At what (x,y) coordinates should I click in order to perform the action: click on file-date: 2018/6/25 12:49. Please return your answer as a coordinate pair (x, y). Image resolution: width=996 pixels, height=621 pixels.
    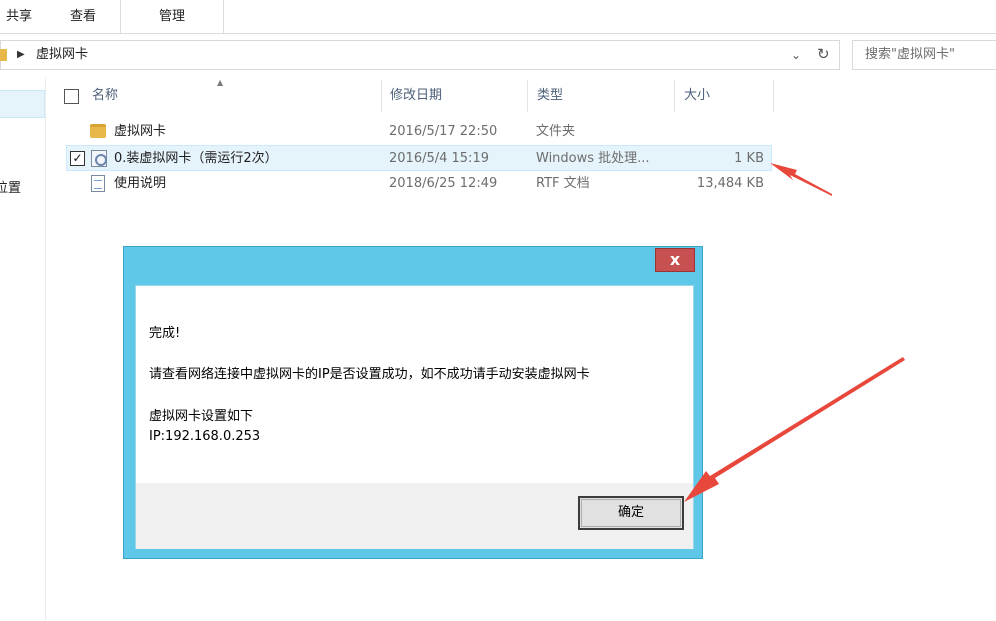
    Looking at the image, I should click on (443, 183).